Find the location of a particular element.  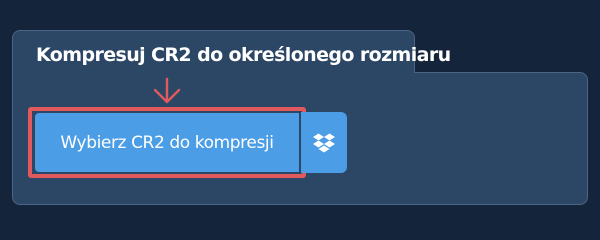

select-file-button: Wybierz CR2 do kompresji is located at coordinates (167, 142).